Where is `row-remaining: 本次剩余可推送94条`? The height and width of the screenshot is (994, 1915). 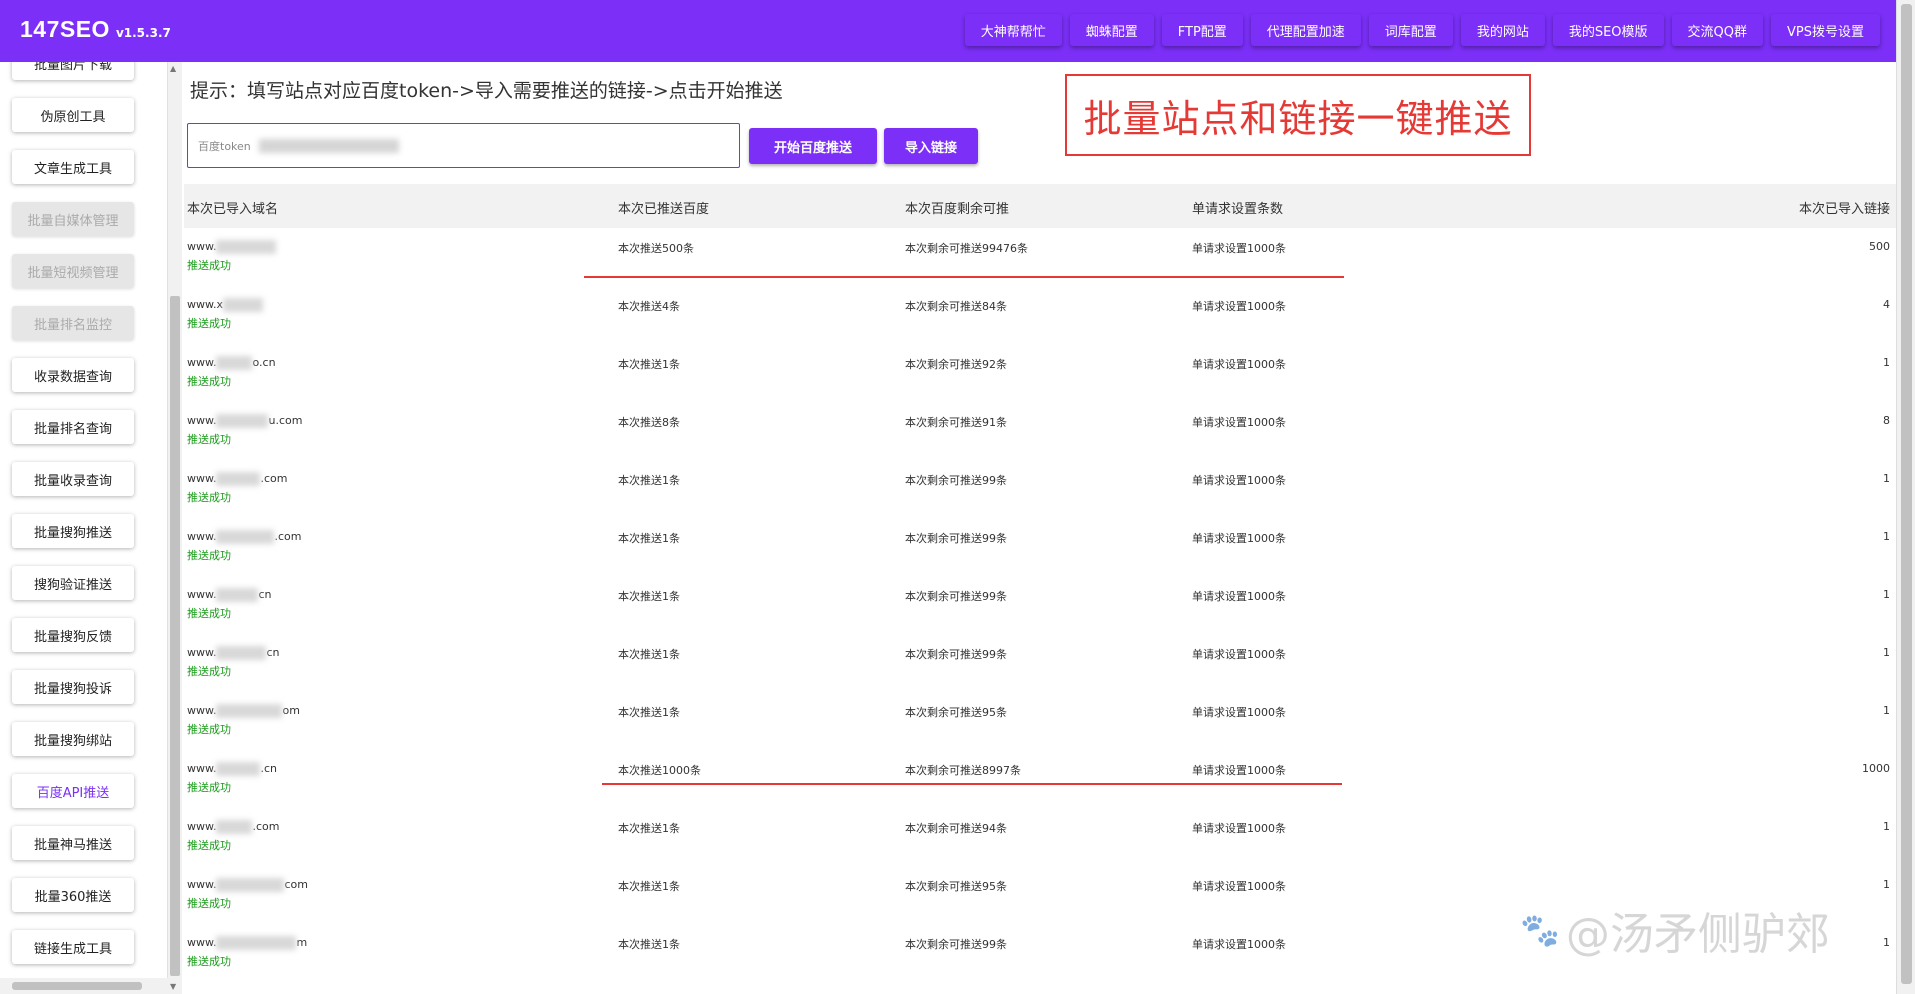
row-remaining: 本次剩余可推送94条 is located at coordinates (956, 828).